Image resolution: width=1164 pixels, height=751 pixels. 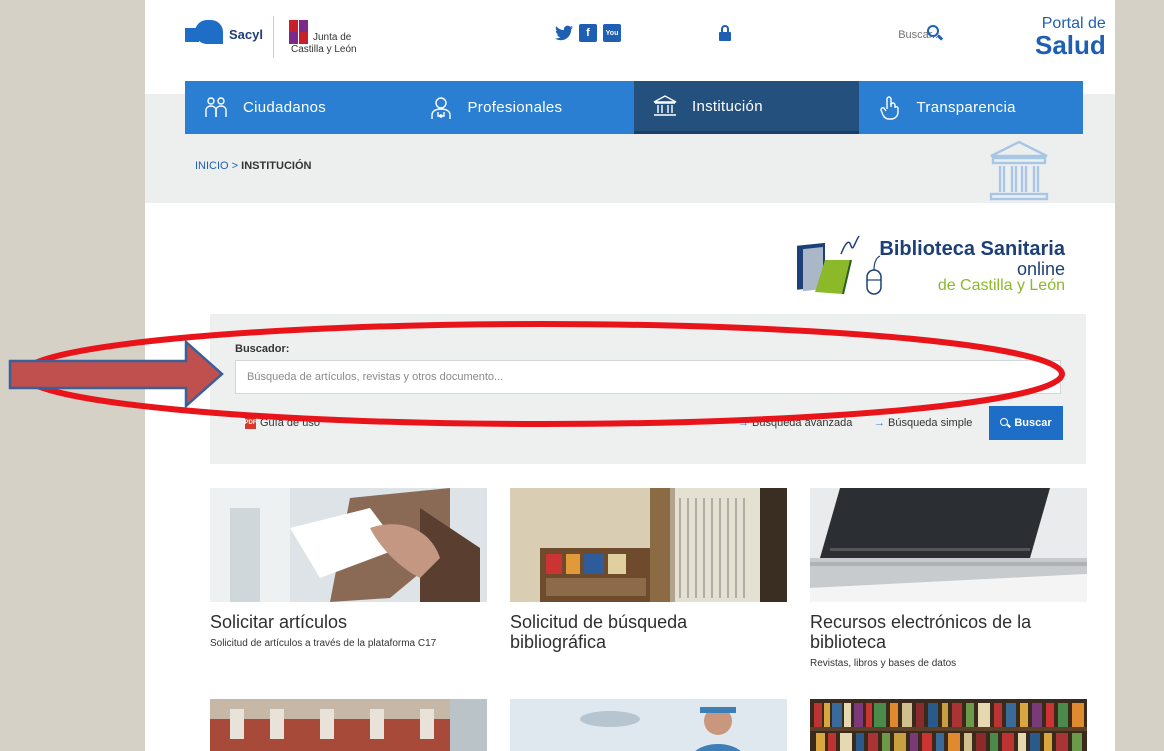 What do you see at coordinates (599, 632) in the screenshot?
I see `card-title: Solicitud de búsqueda bibliográfica` at bounding box center [599, 632].